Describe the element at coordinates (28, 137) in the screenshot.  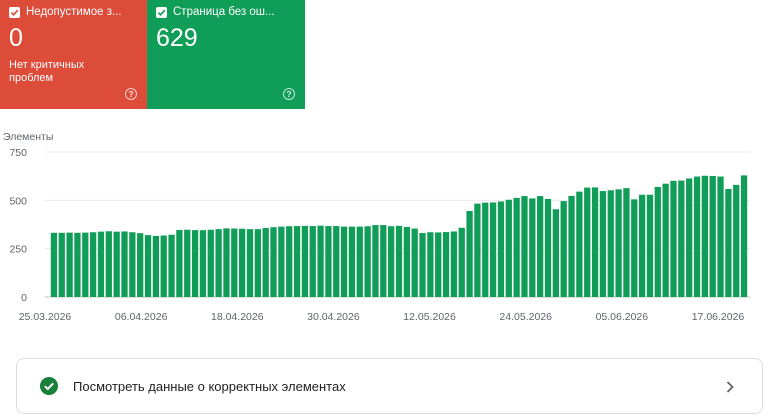
I see `y-axis-label: Элементы` at that location.